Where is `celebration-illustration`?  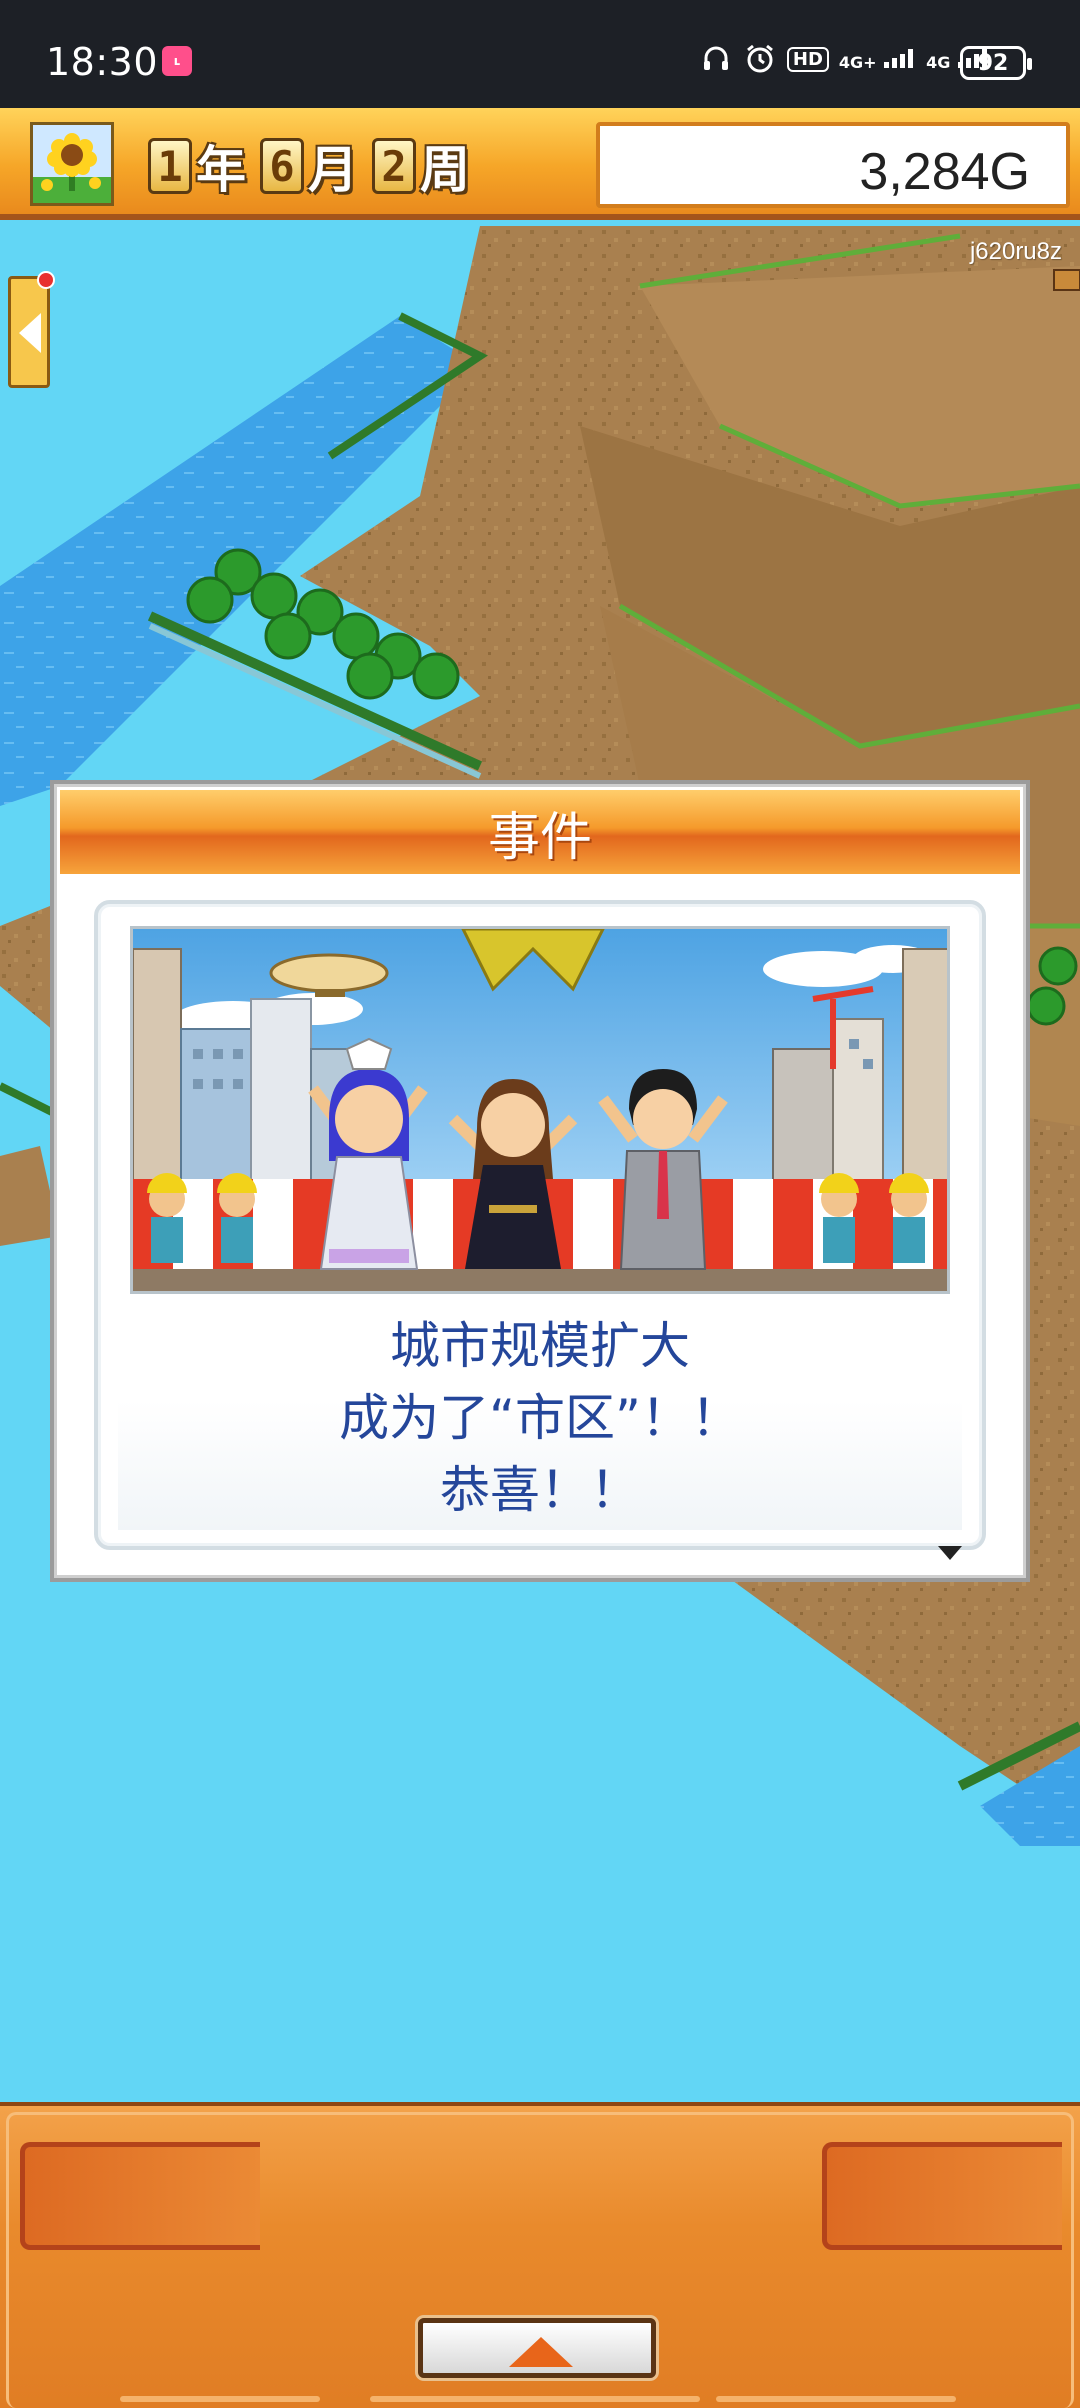
celebration-illustration is located at coordinates (540, 1110).